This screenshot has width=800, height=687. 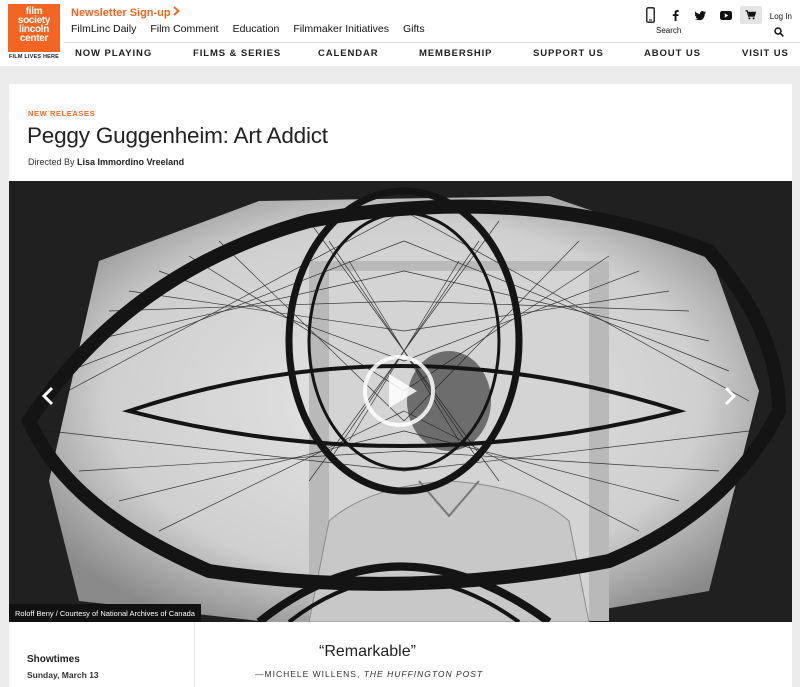 What do you see at coordinates (781, 16) in the screenshot?
I see `login-link: Log In` at bounding box center [781, 16].